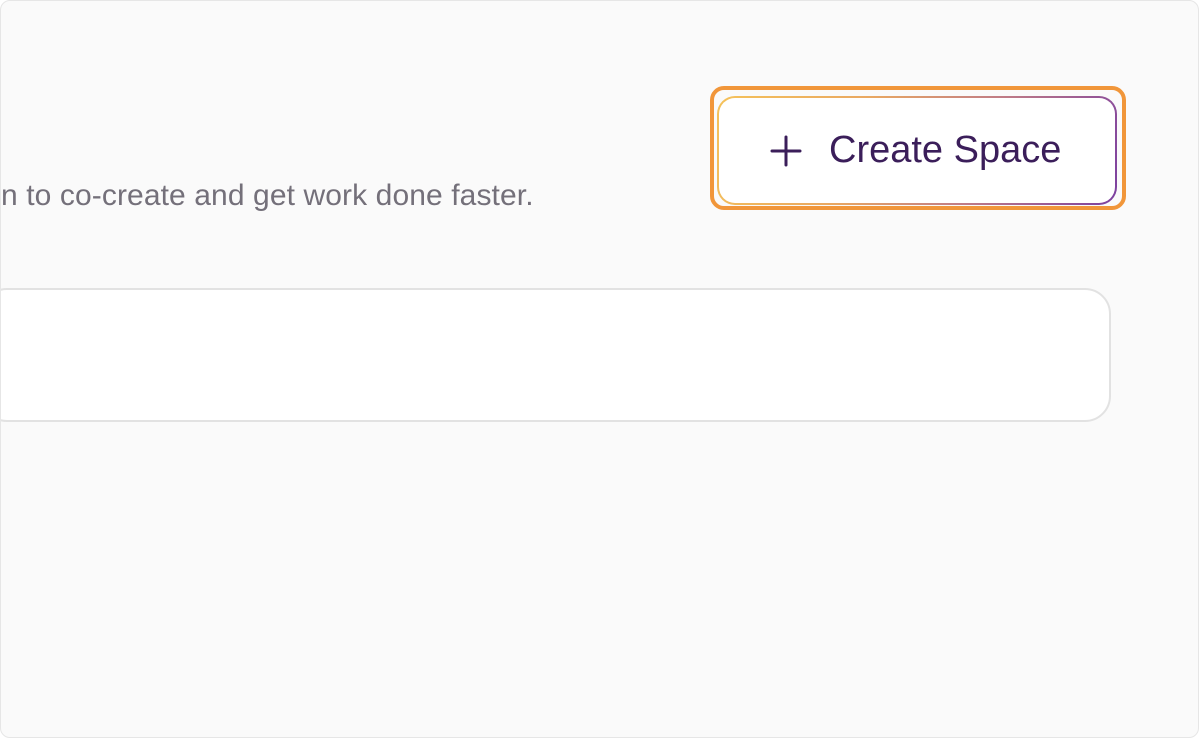  What do you see at coordinates (267, 195) in the screenshot?
I see `page-subtitle: n to co-create and get work done faster.` at bounding box center [267, 195].